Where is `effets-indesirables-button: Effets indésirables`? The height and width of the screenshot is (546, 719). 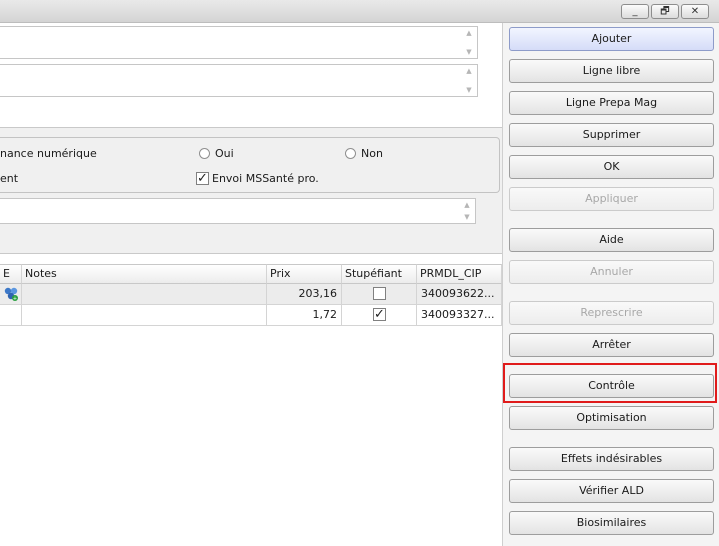 effets-indesirables-button: Effets indésirables is located at coordinates (611, 459).